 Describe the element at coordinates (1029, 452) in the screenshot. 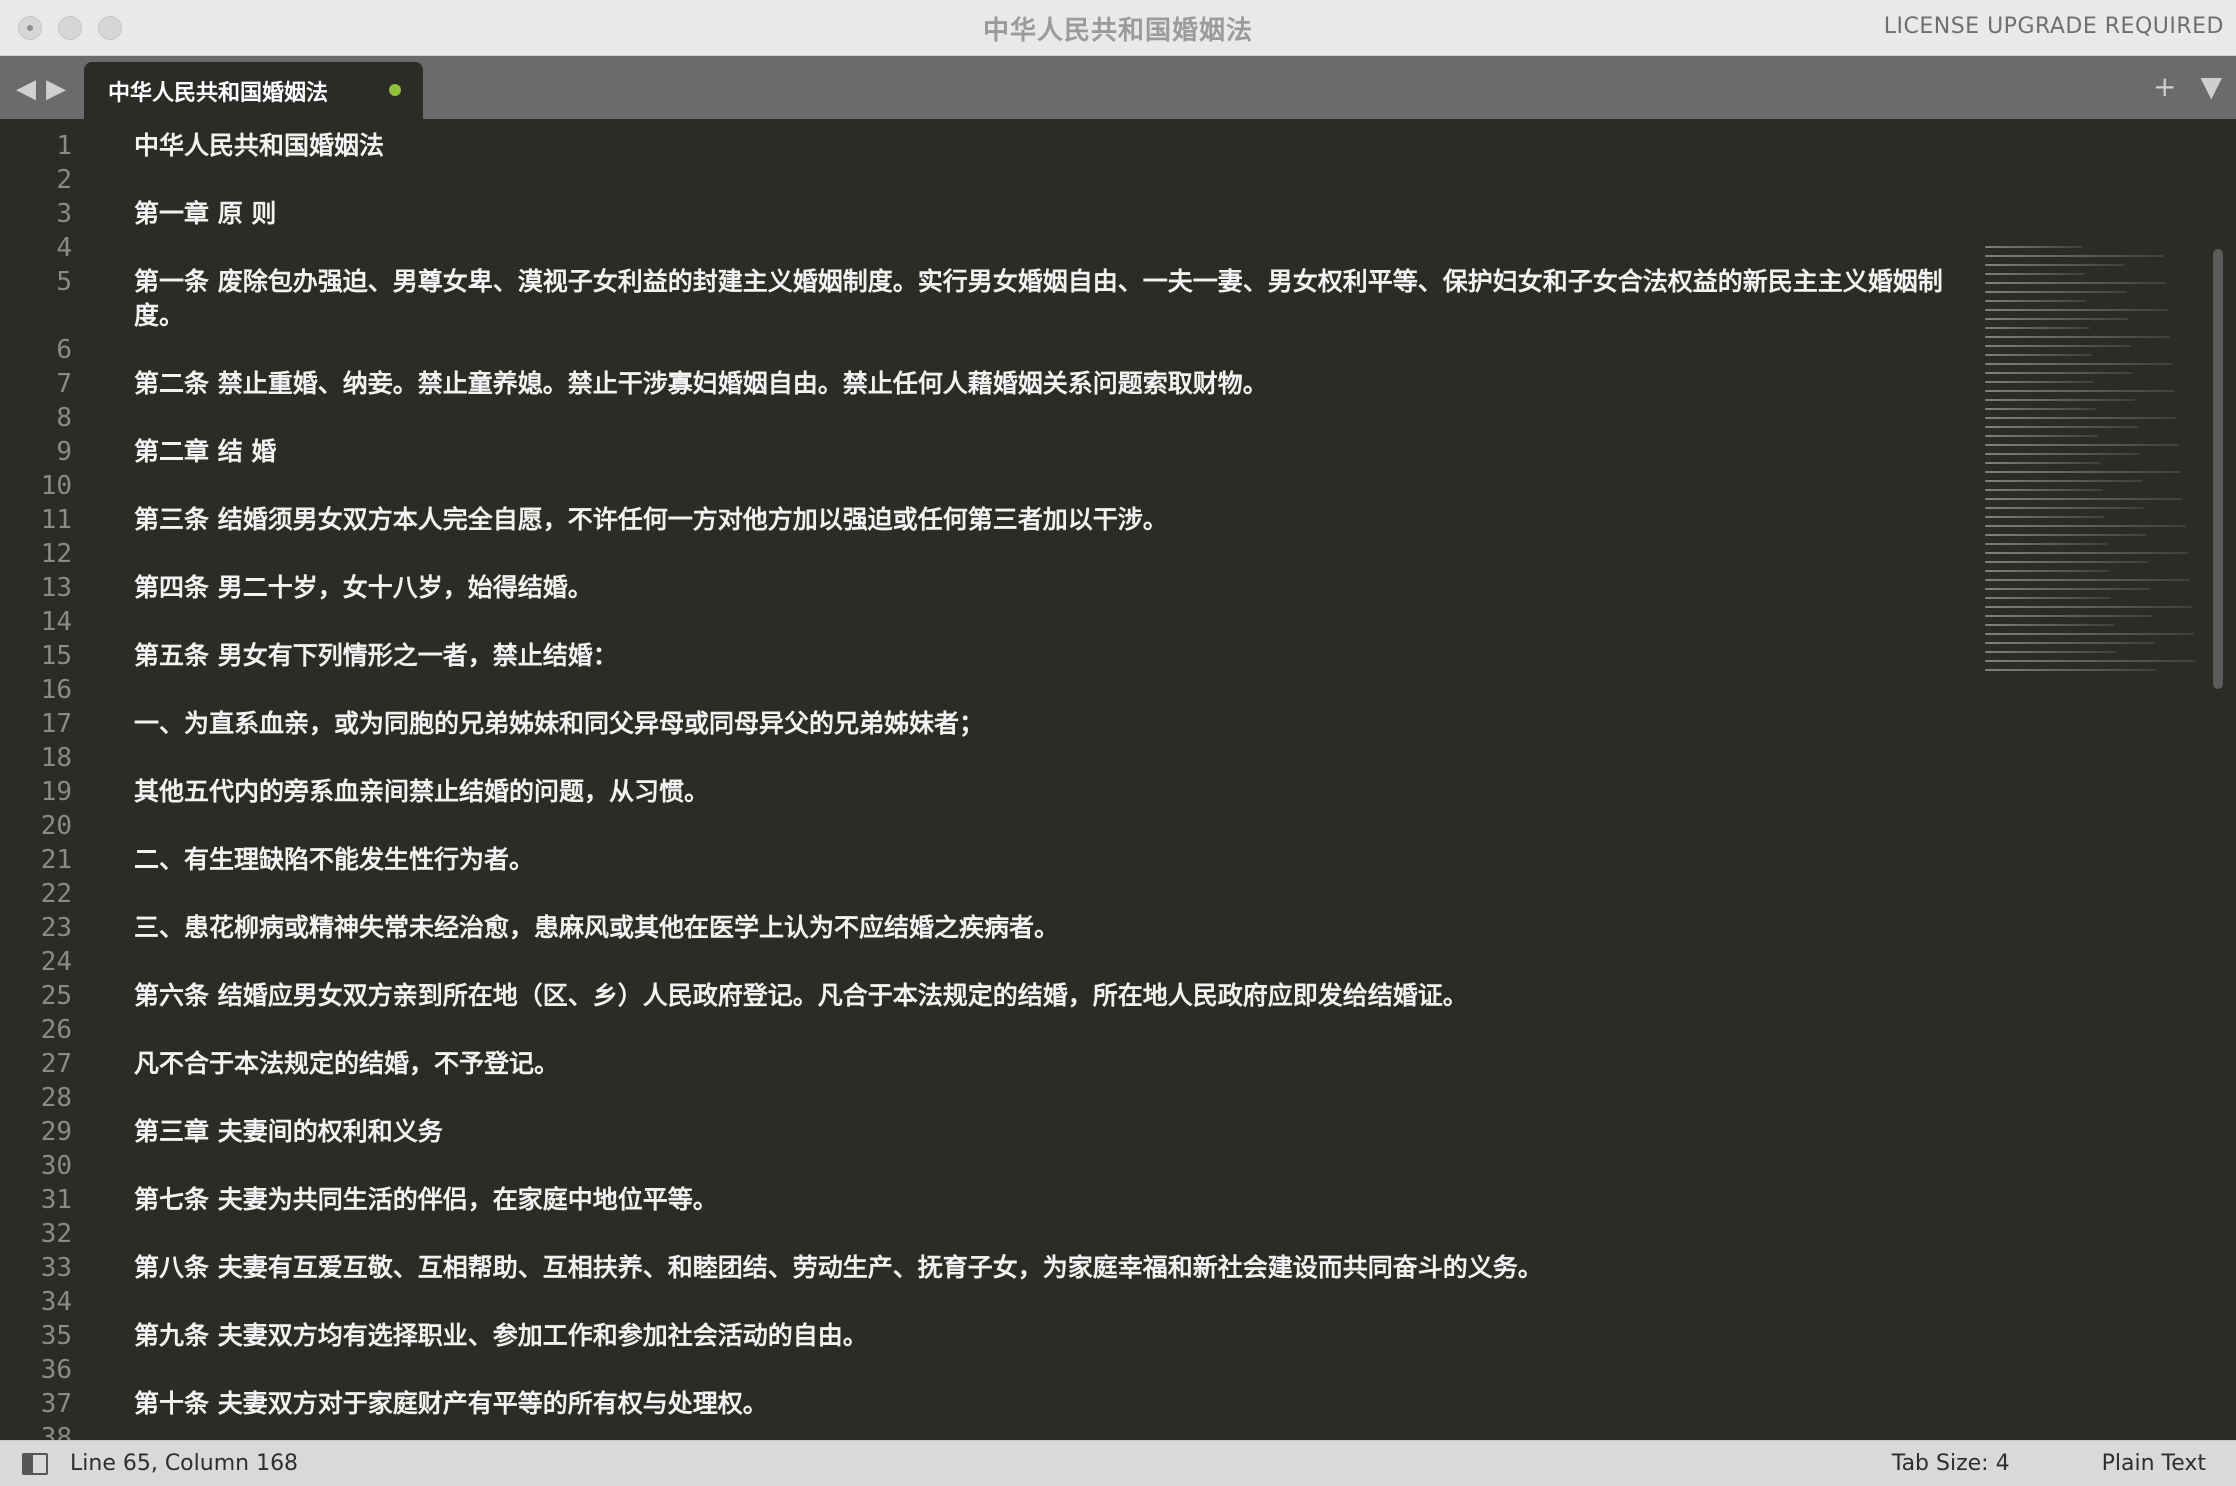

I see `line-text: 第二章 结 婚` at that location.